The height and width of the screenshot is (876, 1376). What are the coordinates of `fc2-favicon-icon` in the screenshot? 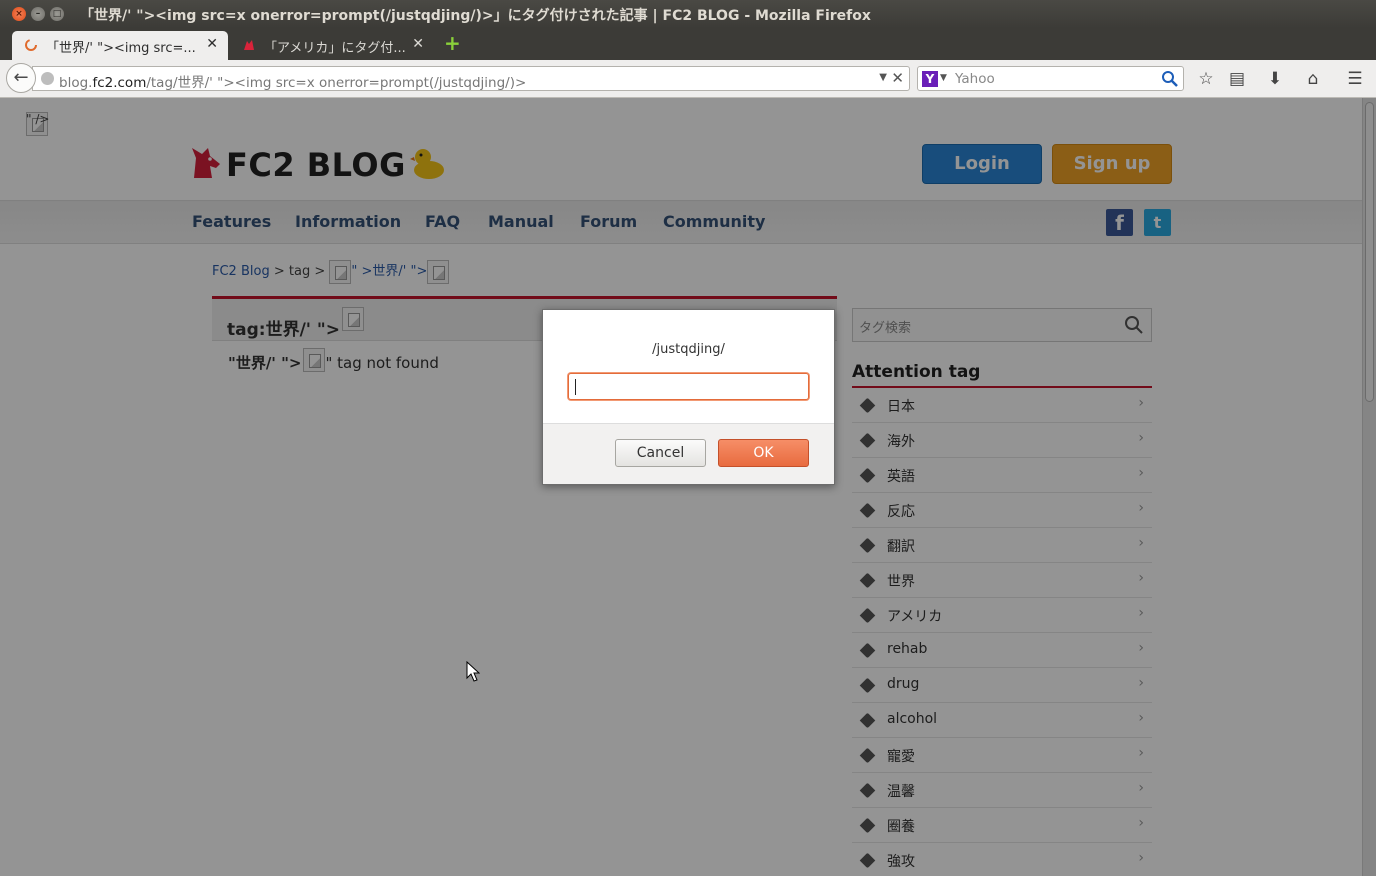 It's located at (249, 45).